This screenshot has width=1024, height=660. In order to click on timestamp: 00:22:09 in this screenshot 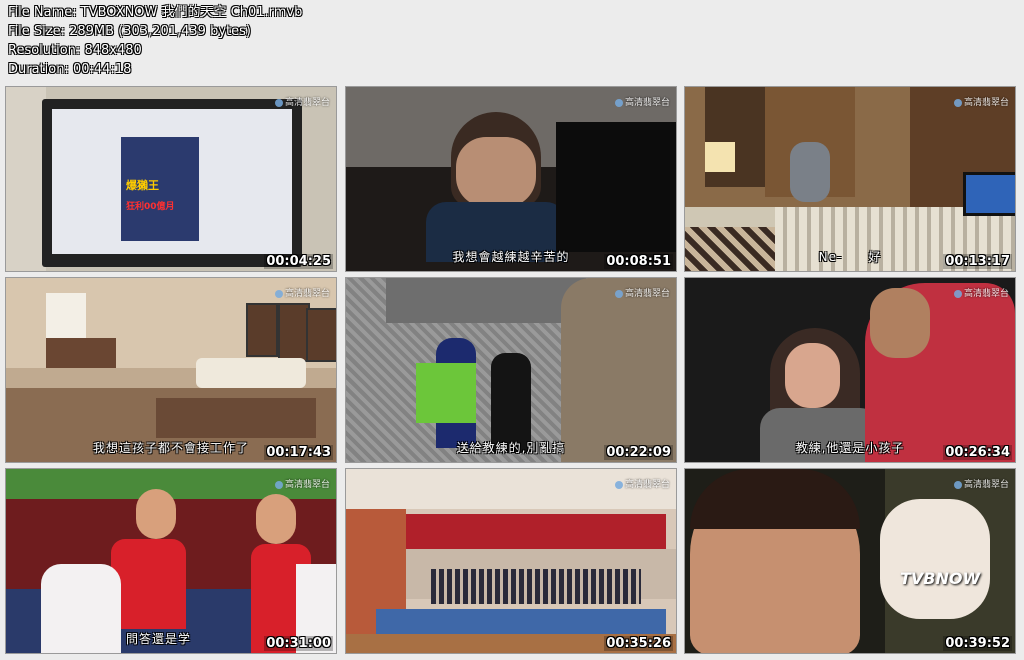, I will do `click(638, 452)`.